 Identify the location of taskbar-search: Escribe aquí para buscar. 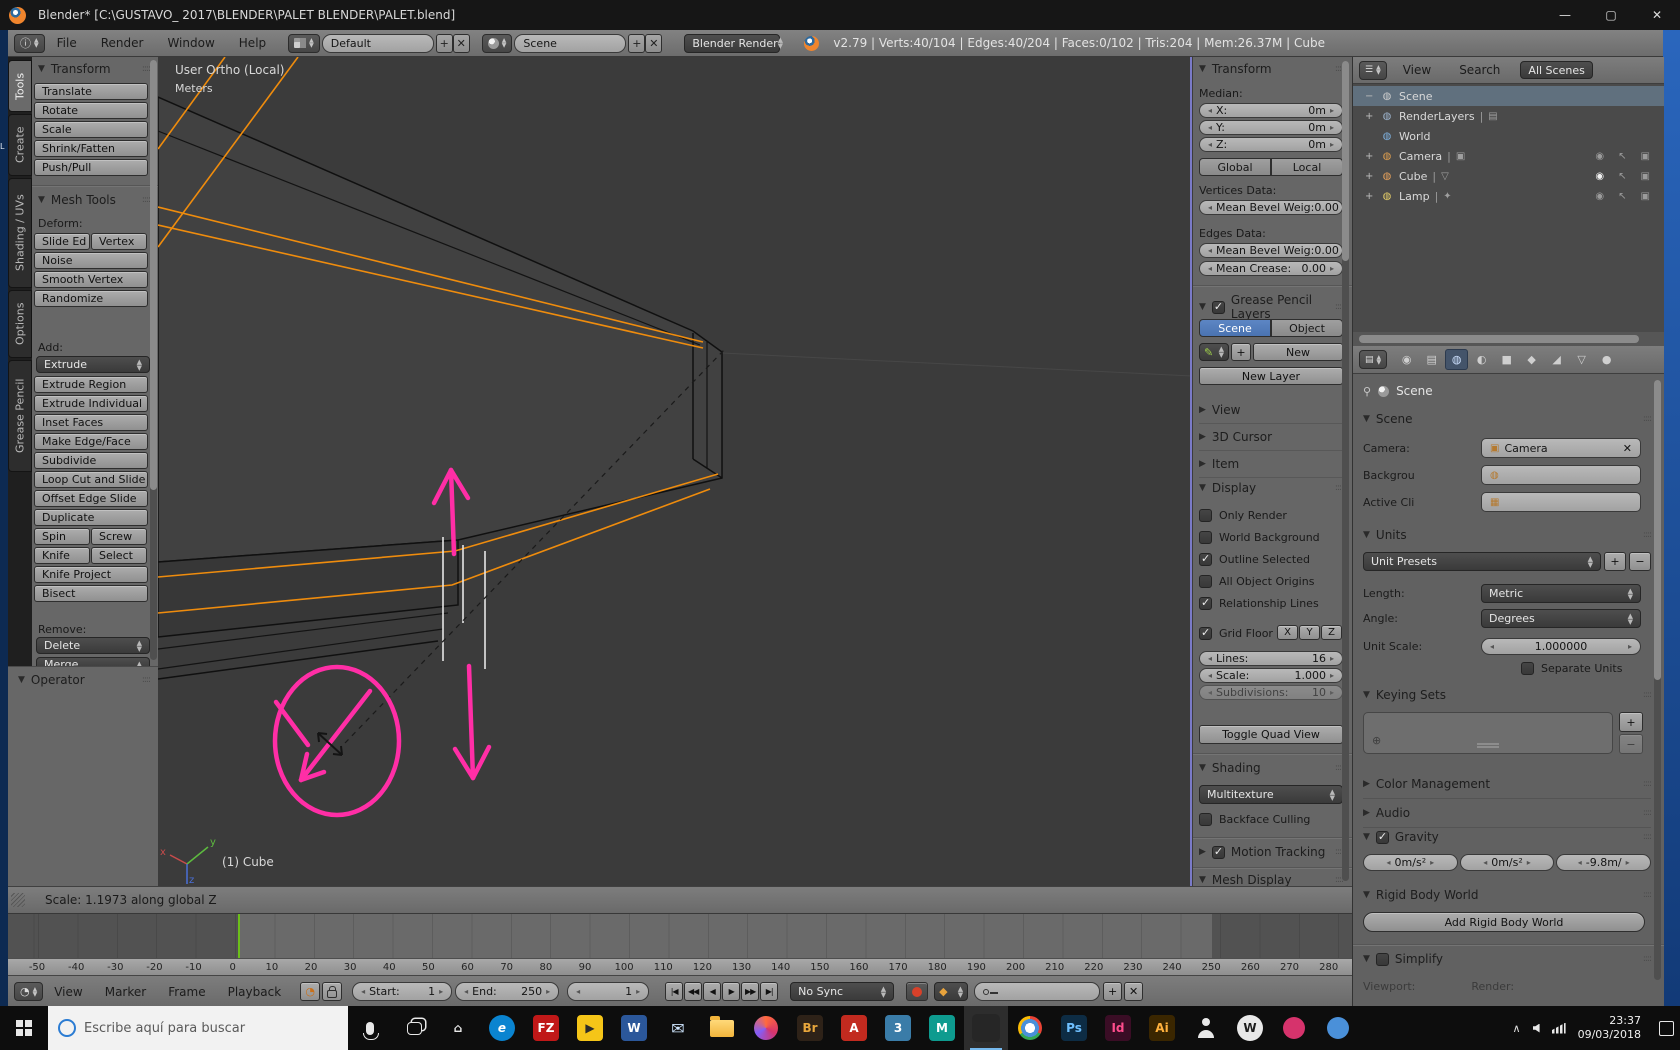
(198, 1028).